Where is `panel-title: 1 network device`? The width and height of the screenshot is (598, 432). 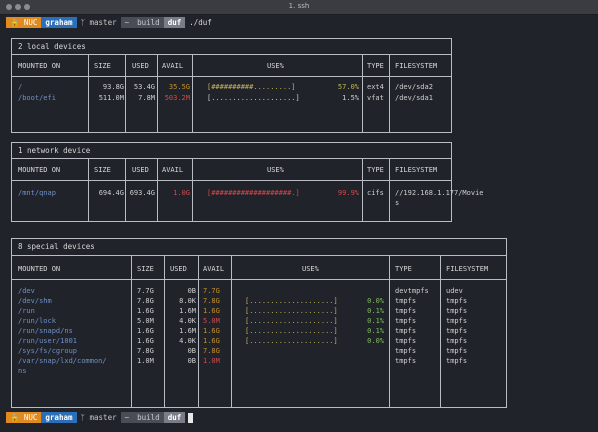
panel-title: 1 network device is located at coordinates (54, 150).